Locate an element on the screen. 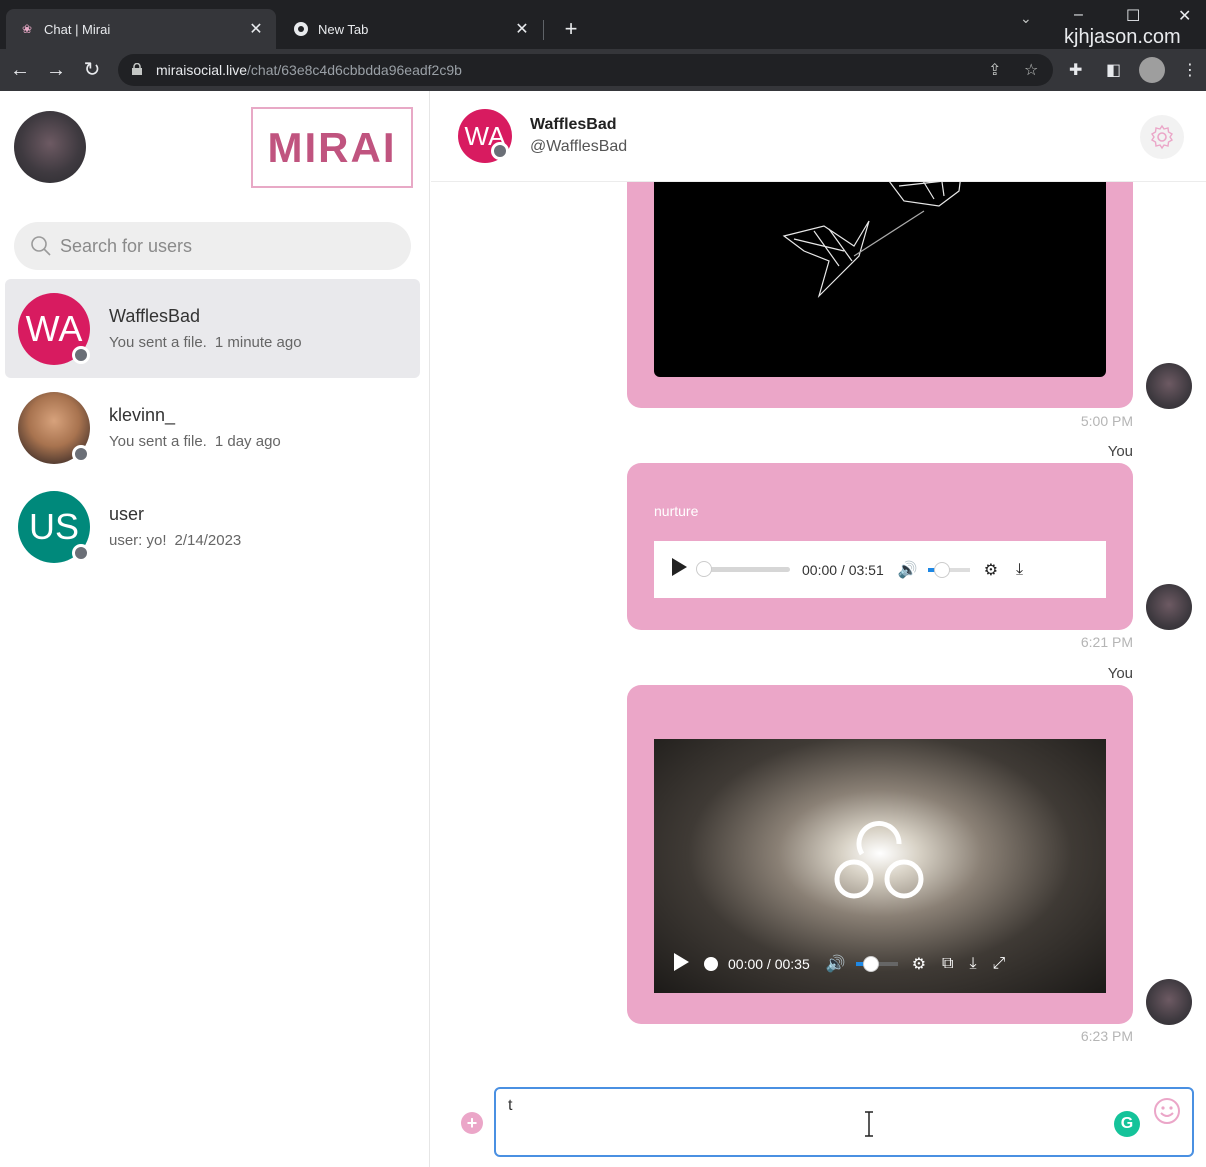  hummingbird-video-frame is located at coordinates (873, 224).